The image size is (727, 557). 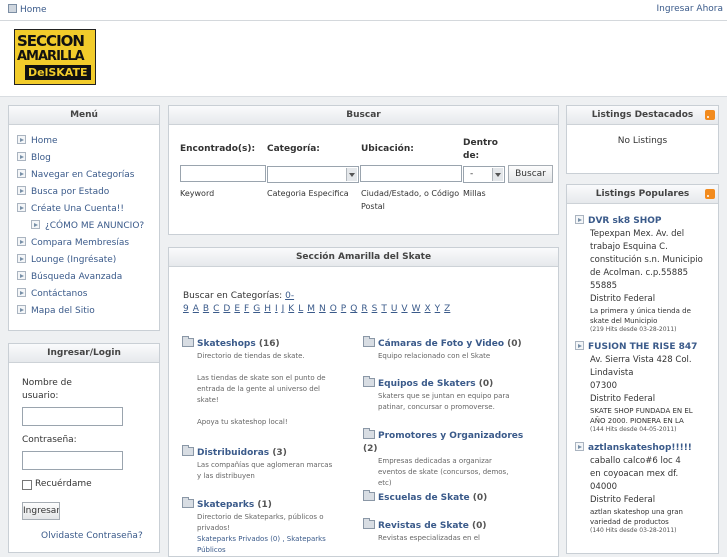 I want to click on distance-select: -, so click(x=484, y=174).